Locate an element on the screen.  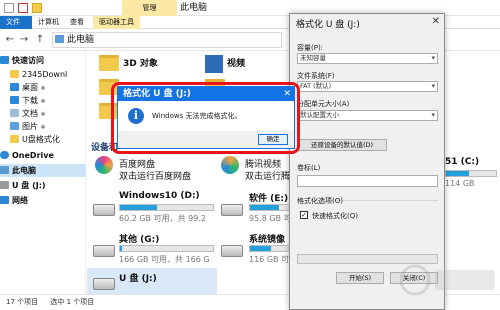
sidebar-item-downloads: 下载 ✱ is located at coordinates (43, 100).